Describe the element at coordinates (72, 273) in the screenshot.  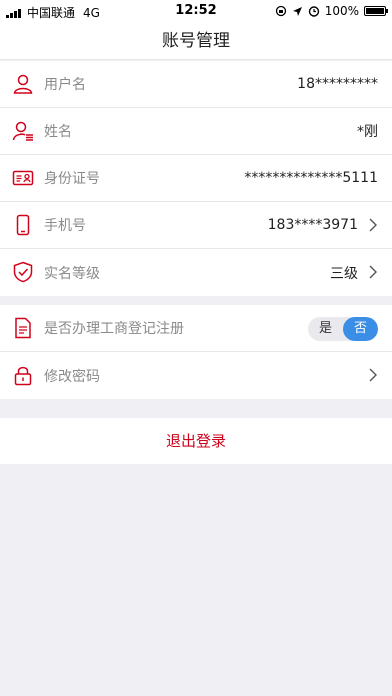
I see `verification-level-label: 实名等级` at that location.